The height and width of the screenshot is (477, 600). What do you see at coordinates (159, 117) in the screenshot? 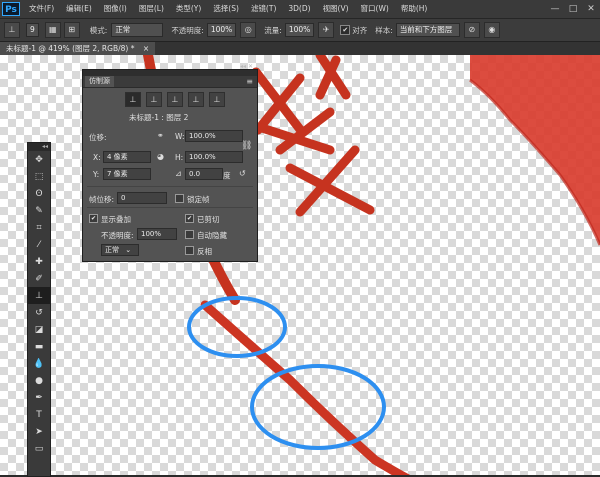
I see `source-name: 未标题-1 : 图层 2` at bounding box center [159, 117].